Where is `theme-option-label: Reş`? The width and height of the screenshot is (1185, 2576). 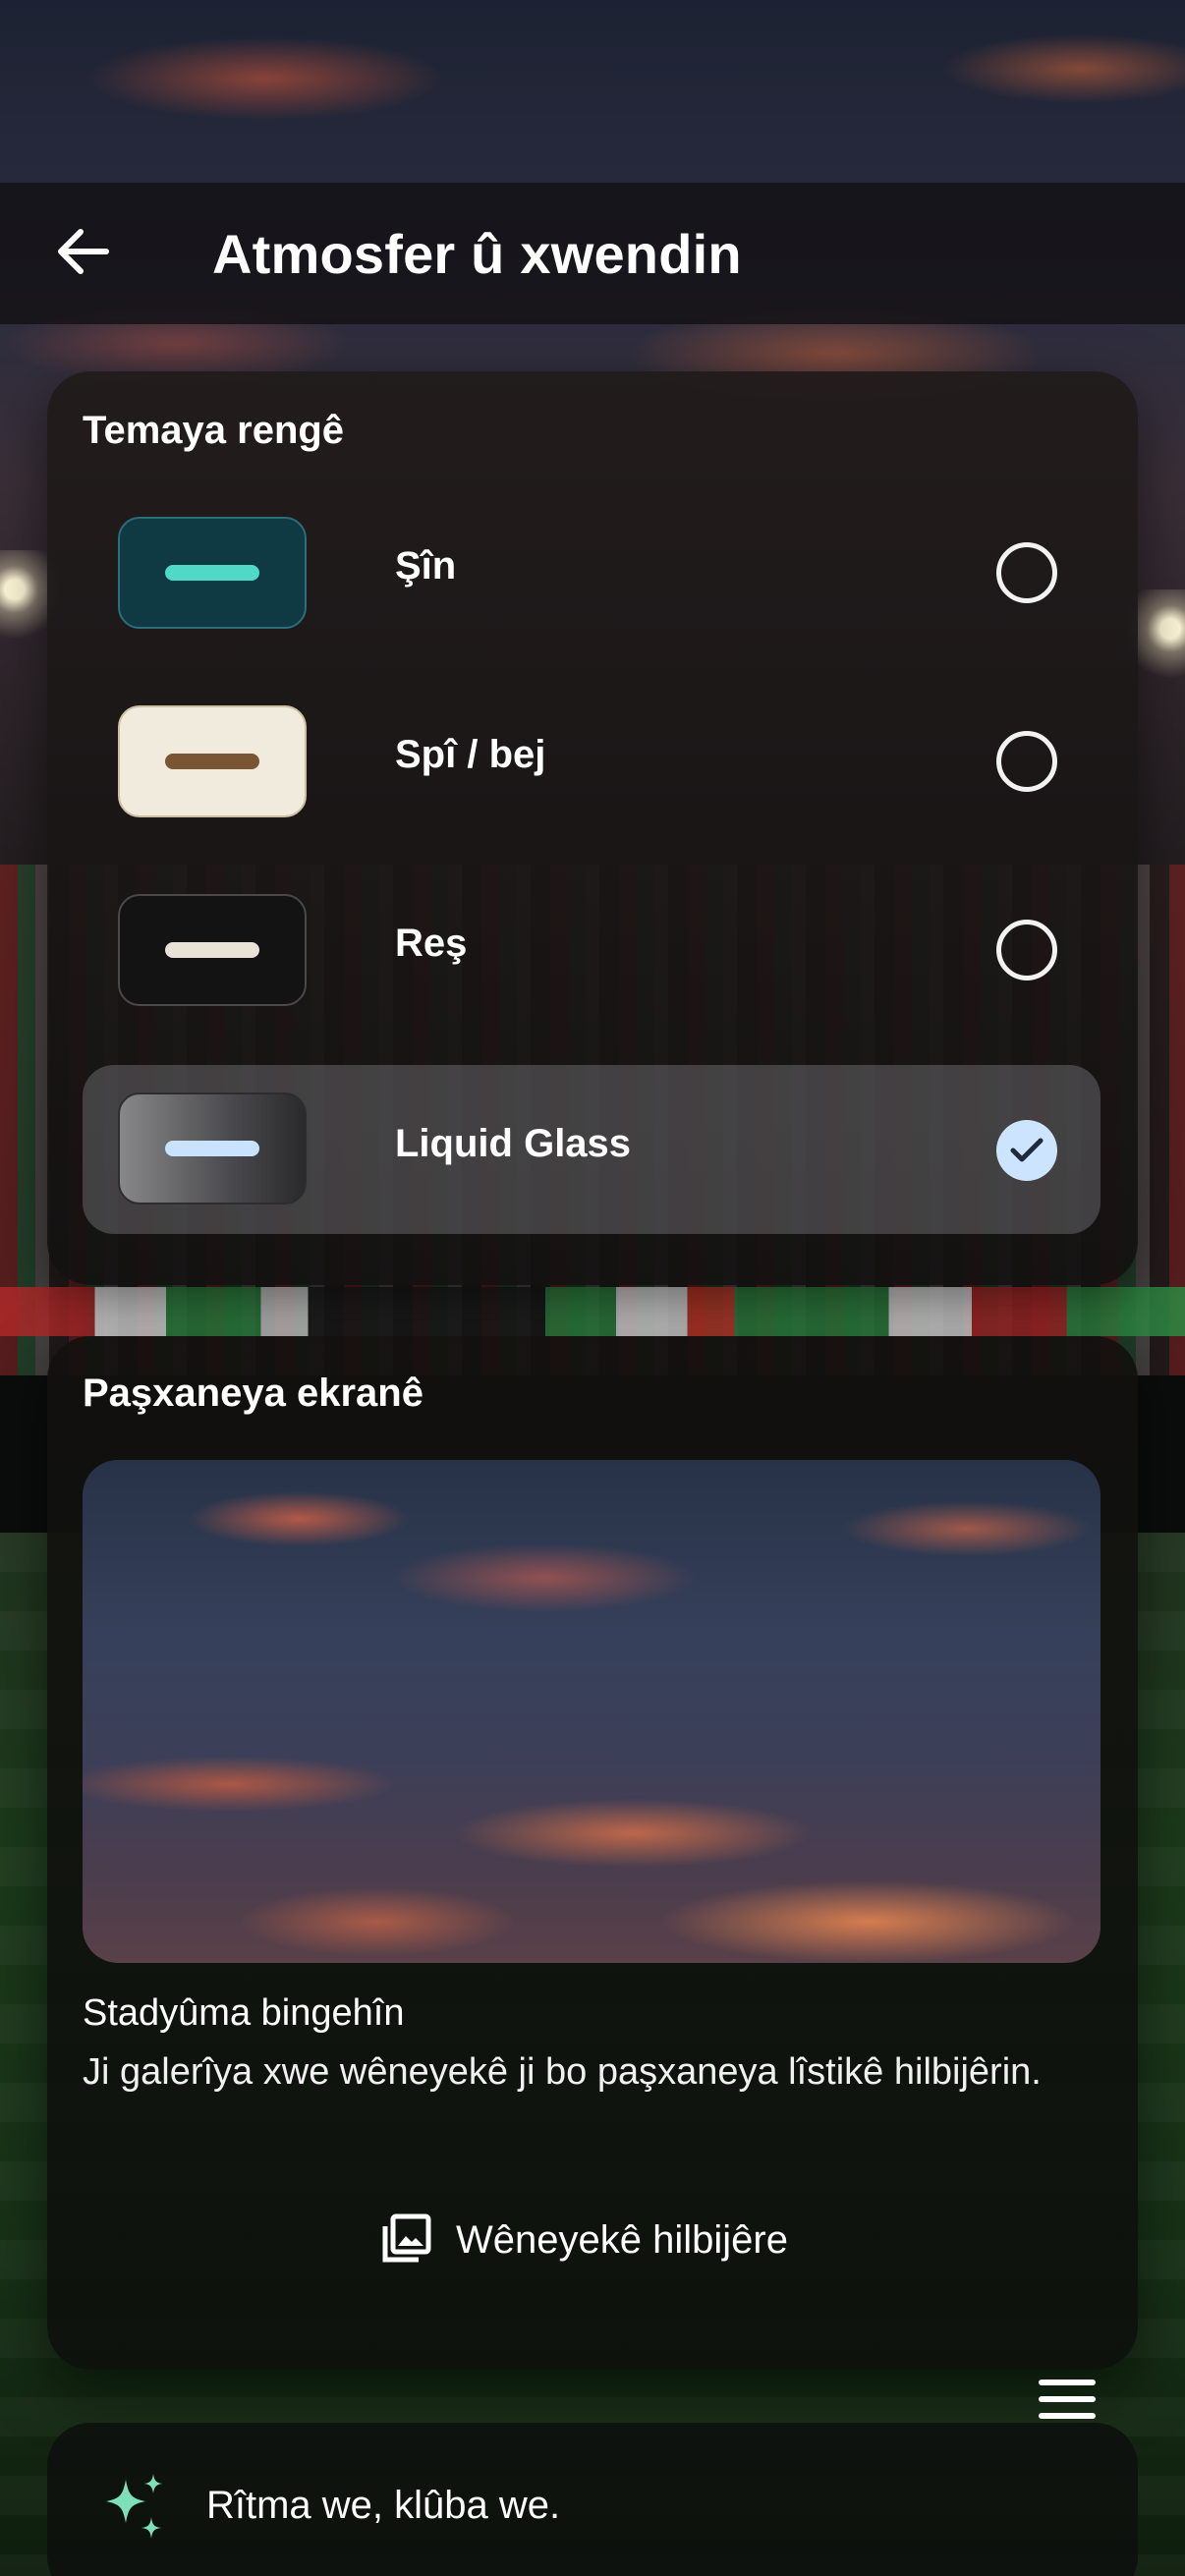 theme-option-label: Reş is located at coordinates (432, 943).